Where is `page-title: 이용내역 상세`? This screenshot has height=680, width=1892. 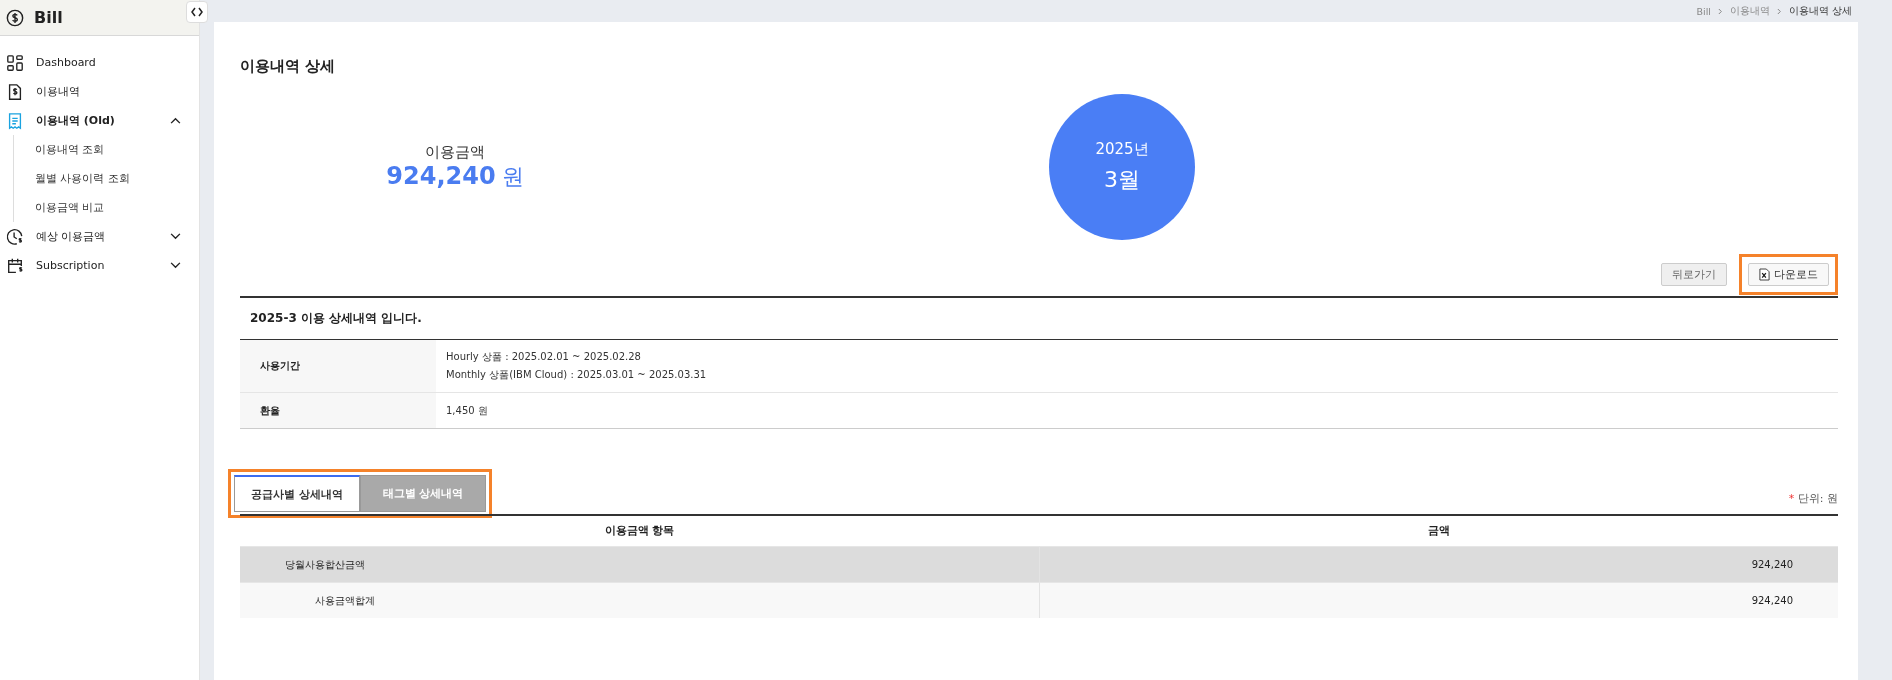
page-title: 이용내역 상세 is located at coordinates (288, 66).